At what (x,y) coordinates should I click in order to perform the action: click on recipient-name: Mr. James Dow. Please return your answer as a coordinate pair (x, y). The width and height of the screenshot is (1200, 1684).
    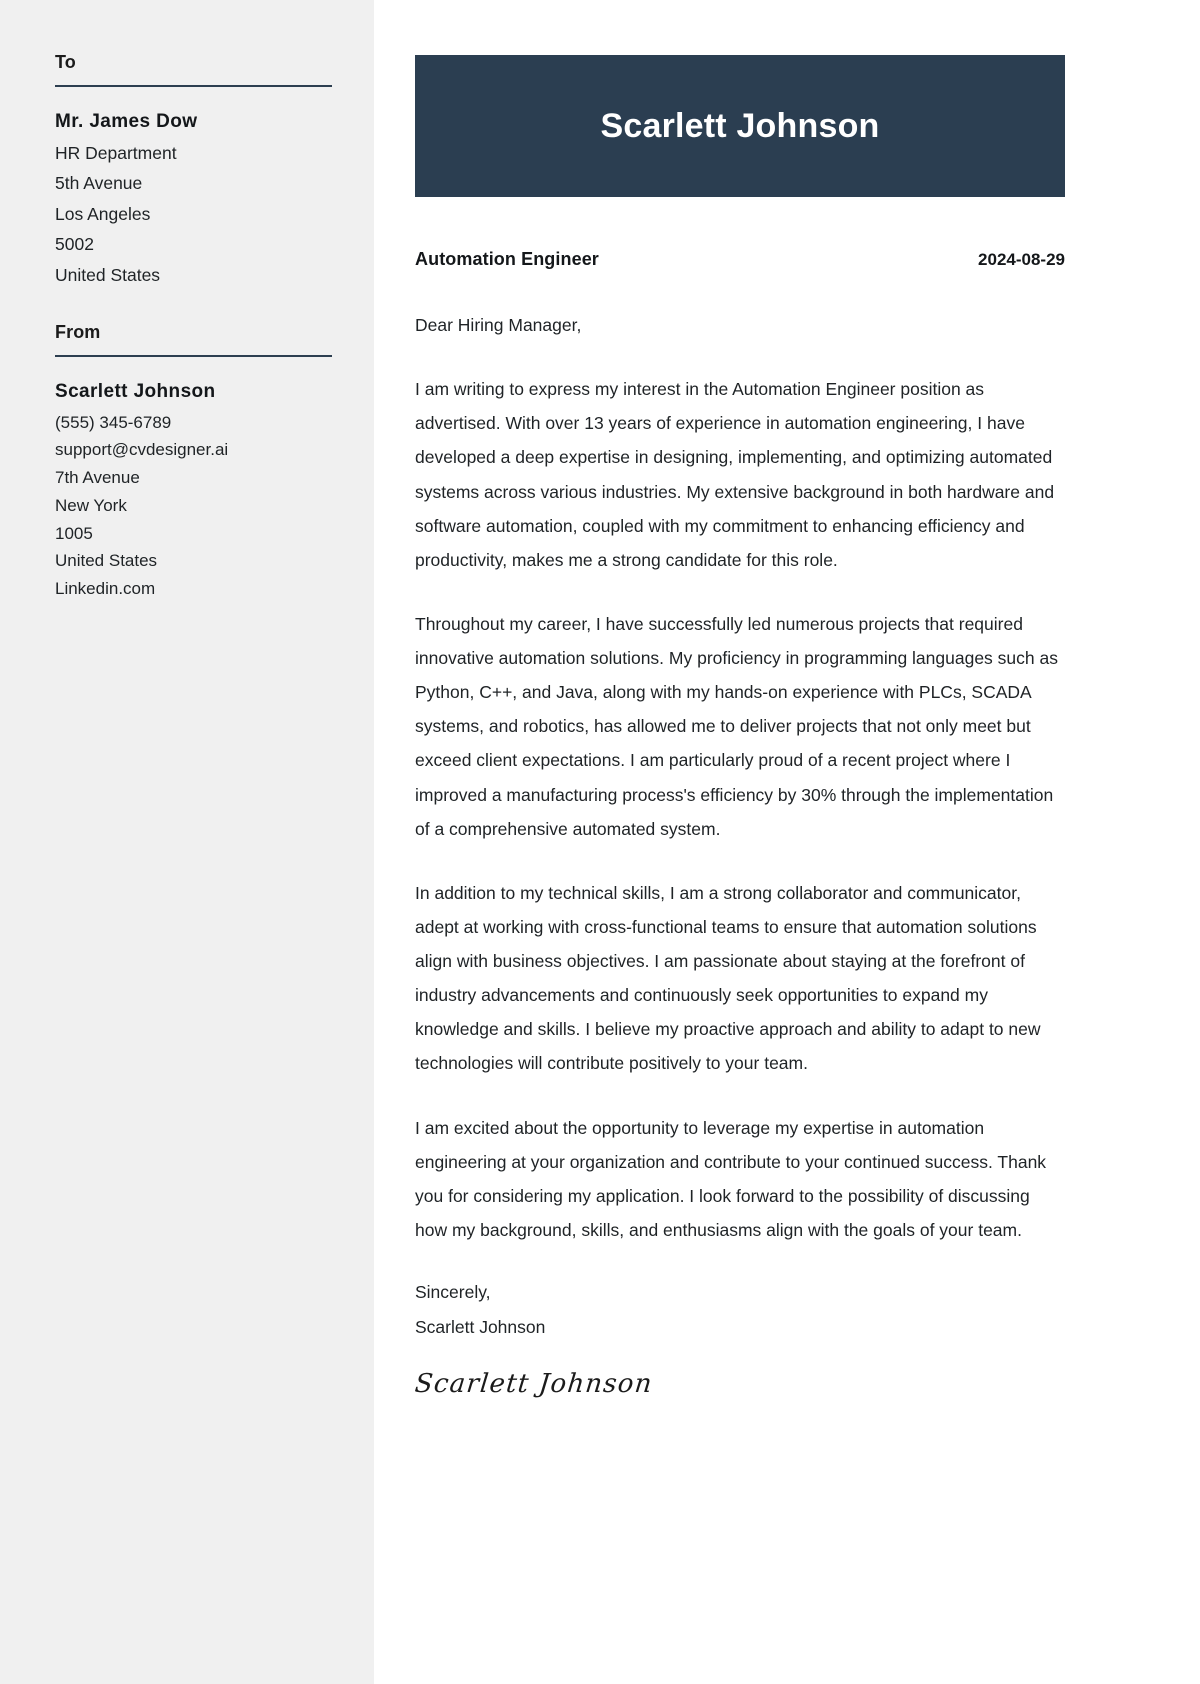
    Looking at the image, I should click on (126, 121).